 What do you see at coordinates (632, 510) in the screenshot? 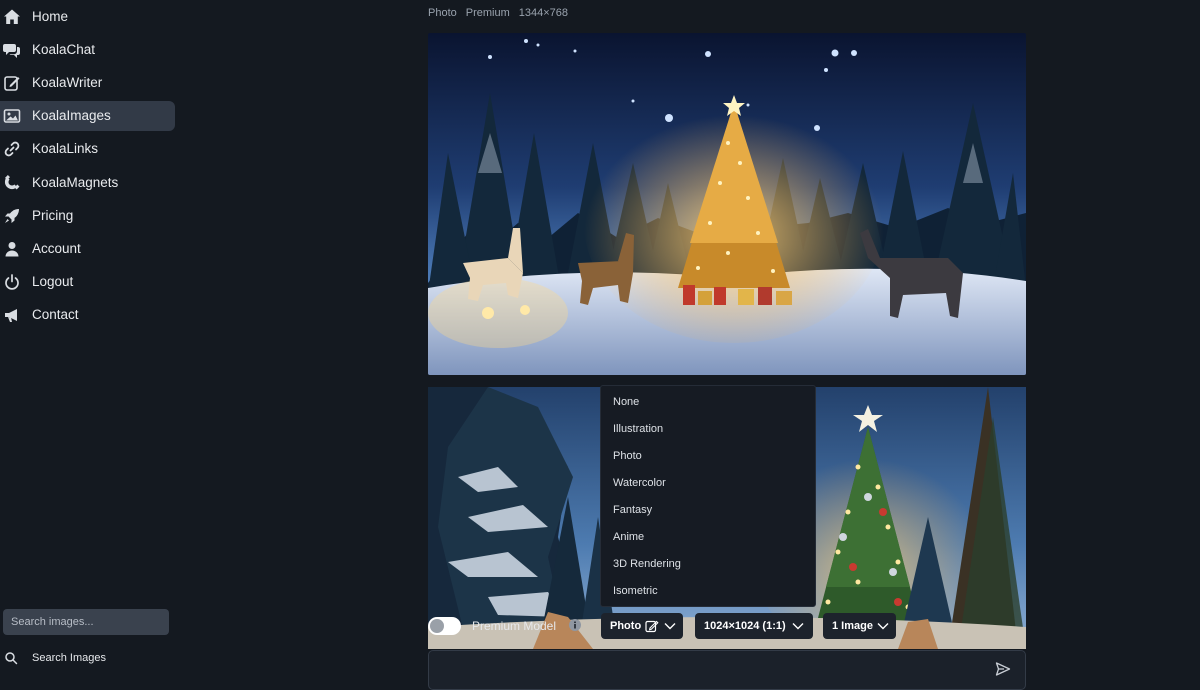
I see `style-option-fantasy: Fantasy` at bounding box center [632, 510].